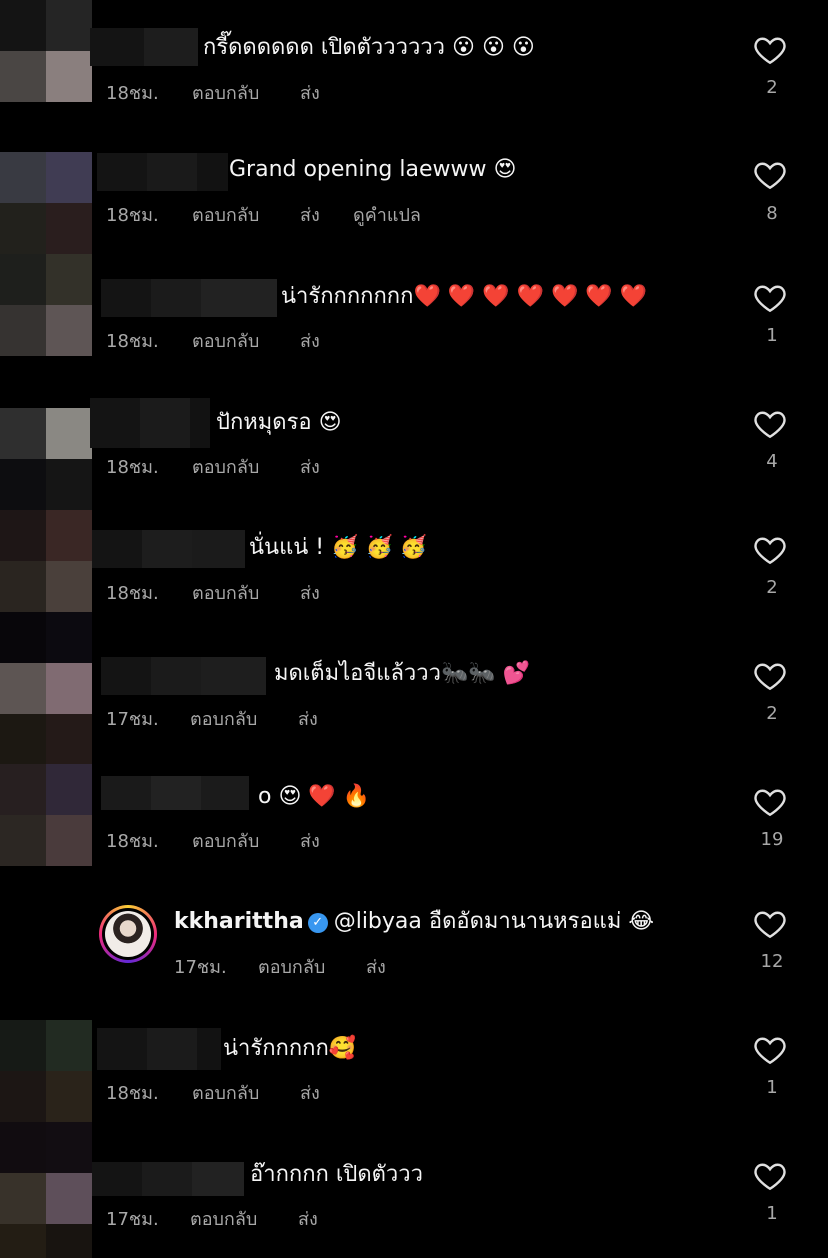  I want to click on avatar-border, so click(128, 934).